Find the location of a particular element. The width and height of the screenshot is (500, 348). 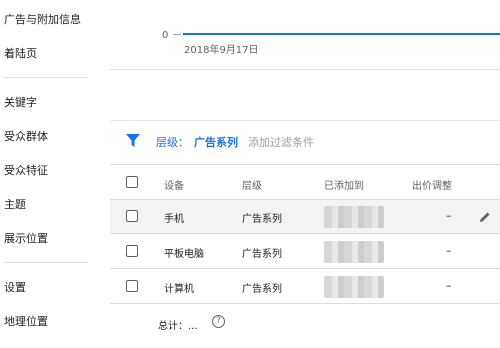

edit-pencil-icon is located at coordinates (485, 217).